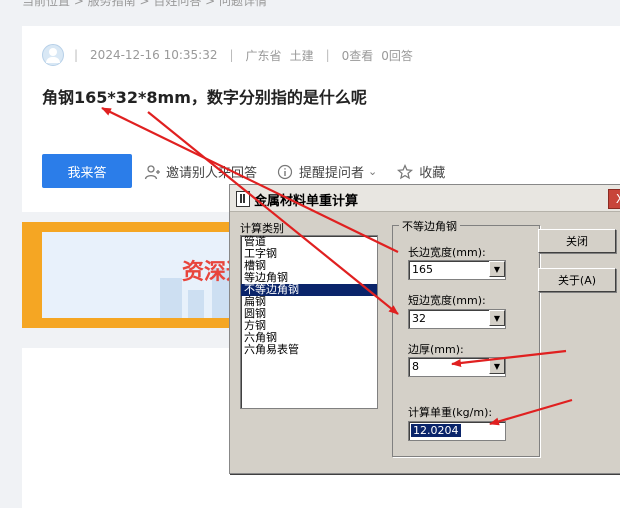 The image size is (620, 508). I want to click on app-icon, so click(243, 199).